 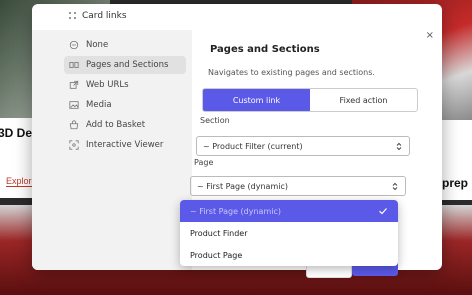 I want to click on sidebar-item-add-to-basket: Add to Basket, so click(x=106, y=125).